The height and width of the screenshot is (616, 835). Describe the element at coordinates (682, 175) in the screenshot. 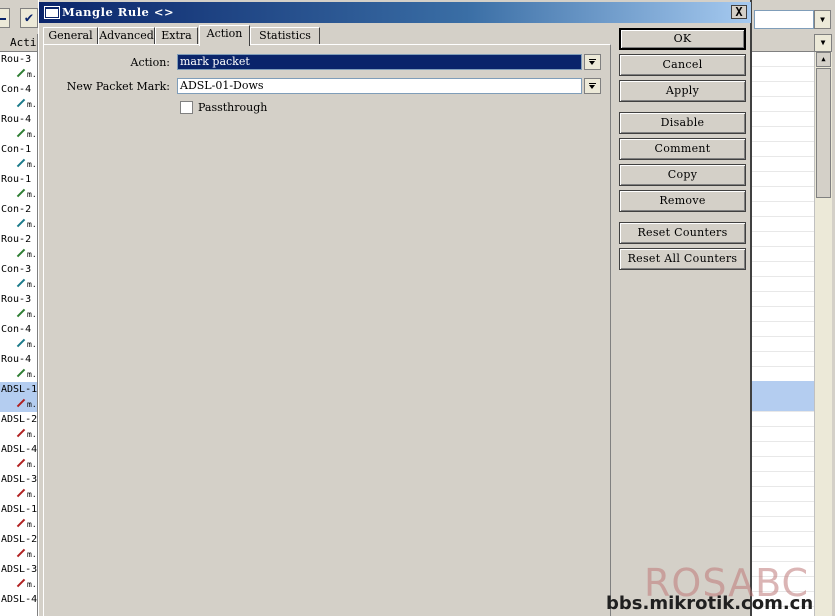

I see `copy-button: Copy` at that location.